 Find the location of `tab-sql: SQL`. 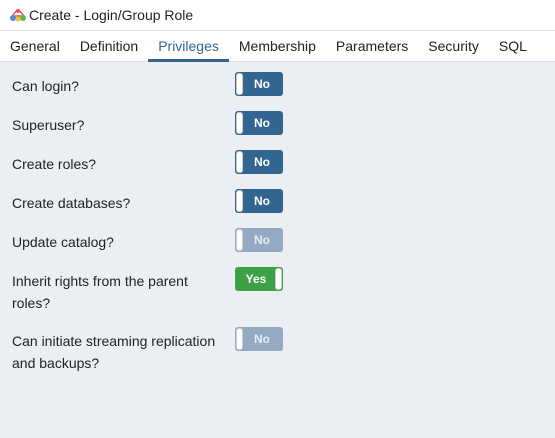

tab-sql: SQL is located at coordinates (513, 46).